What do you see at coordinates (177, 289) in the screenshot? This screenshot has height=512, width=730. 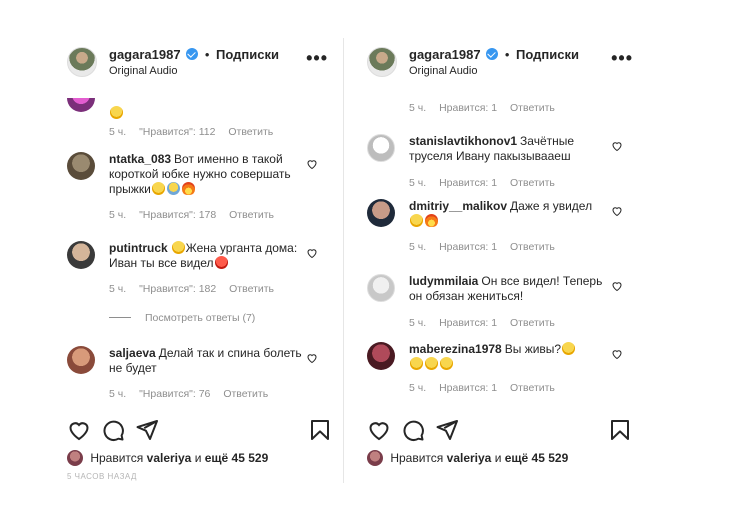 I see `comment-likes: "Нравится": 182` at bounding box center [177, 289].